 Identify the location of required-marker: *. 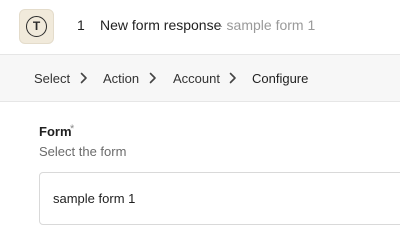
(72, 129).